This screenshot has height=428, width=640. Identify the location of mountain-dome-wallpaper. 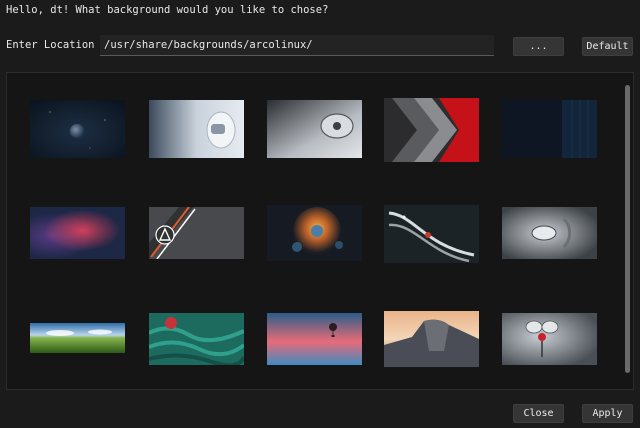
(431, 339).